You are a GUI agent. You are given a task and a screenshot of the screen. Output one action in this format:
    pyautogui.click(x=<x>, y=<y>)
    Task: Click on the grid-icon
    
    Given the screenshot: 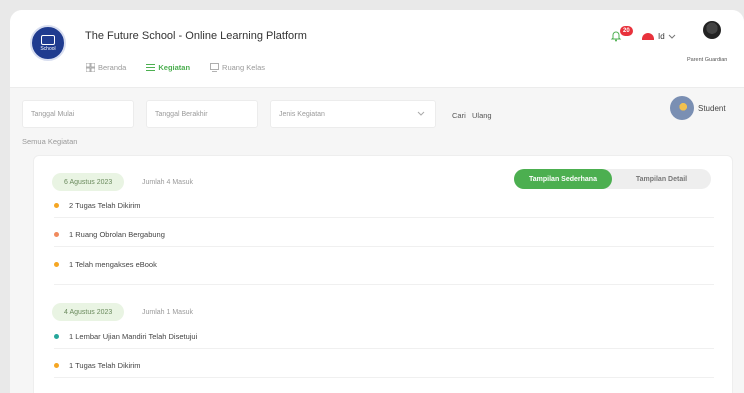 What is the action you would take?
    pyautogui.click(x=90, y=67)
    